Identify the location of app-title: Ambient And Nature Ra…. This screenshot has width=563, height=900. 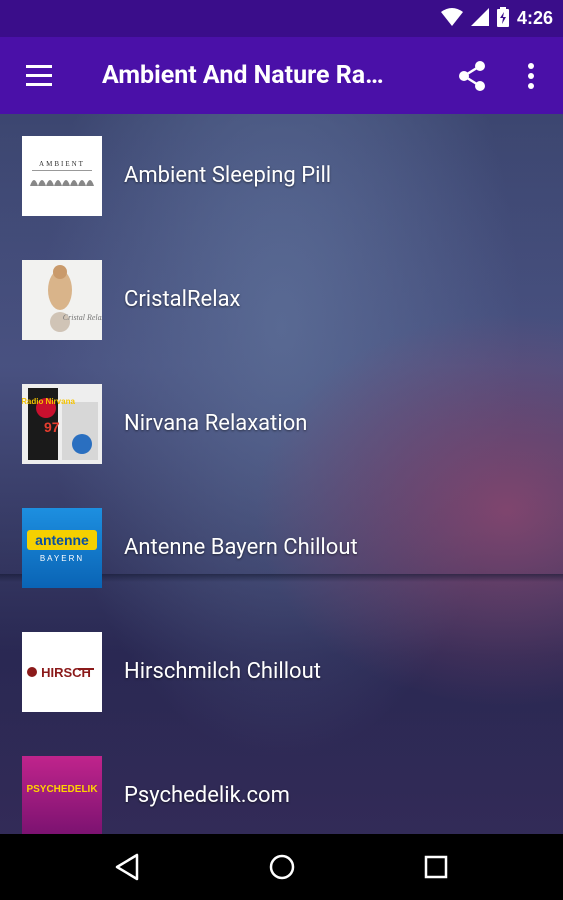
(243, 75).